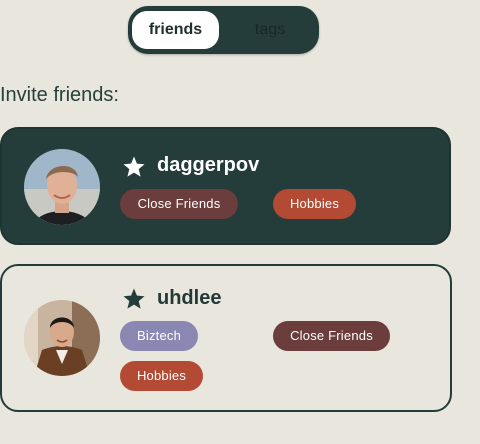 The image size is (480, 444). Describe the element at coordinates (223, 30) in the screenshot. I see `friends-tags-toggle: friends tags` at that location.